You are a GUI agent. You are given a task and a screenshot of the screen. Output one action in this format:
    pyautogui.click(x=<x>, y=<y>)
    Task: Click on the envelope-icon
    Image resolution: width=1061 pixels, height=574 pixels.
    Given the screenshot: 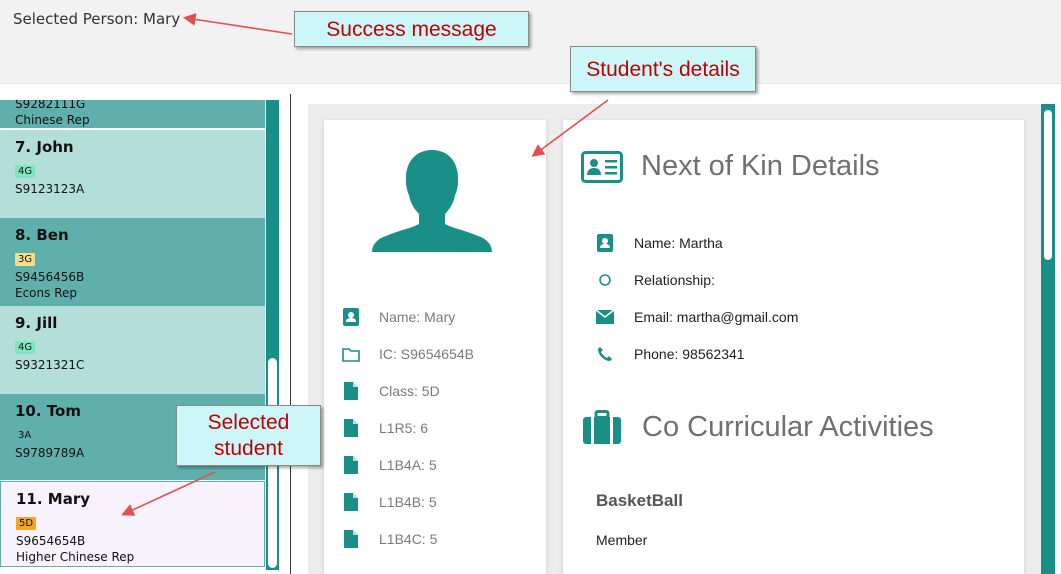 What is the action you would take?
    pyautogui.click(x=605, y=317)
    